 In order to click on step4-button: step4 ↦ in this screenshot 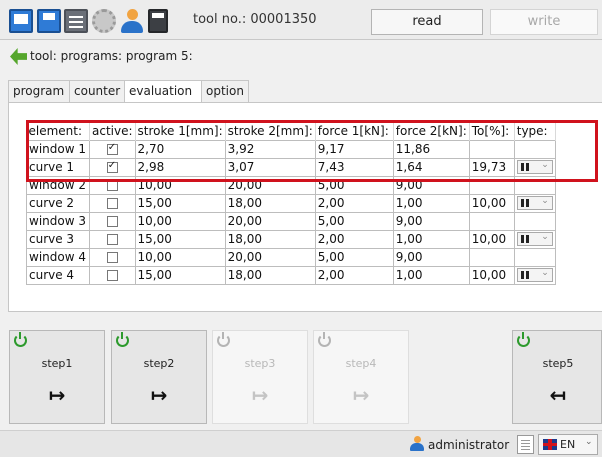, I will do `click(361, 377)`.